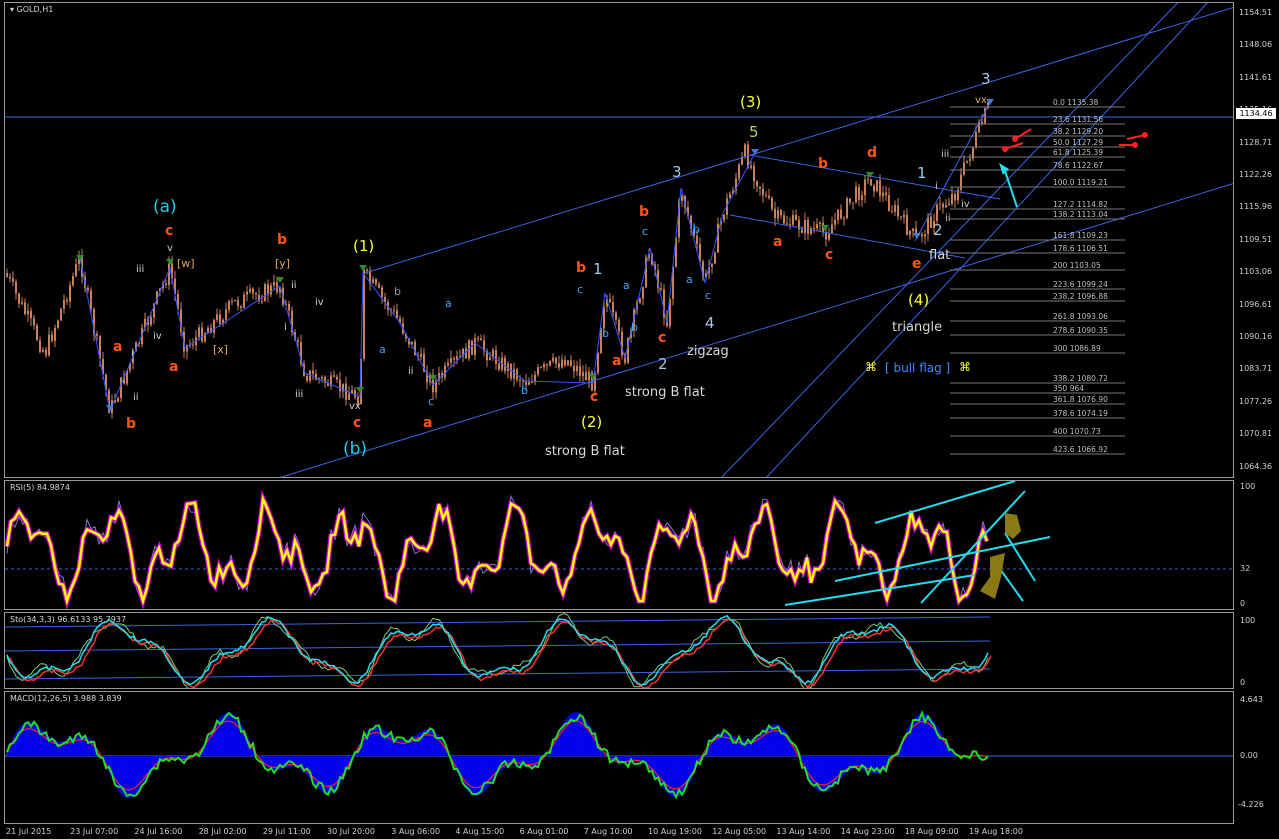 This screenshot has width=1279, height=839. I want to click on rsi-trendline-short, so click(1011, 585).